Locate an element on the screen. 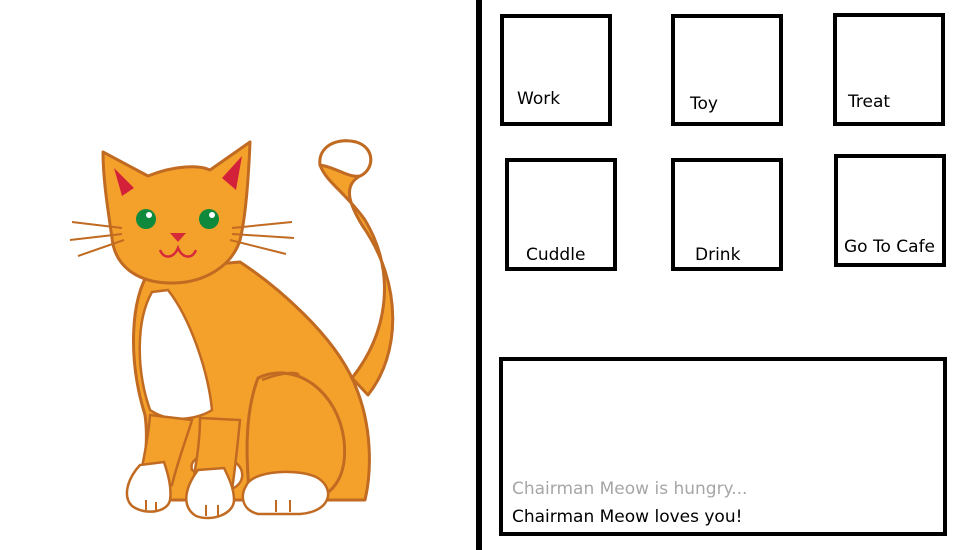 Image resolution: width=960 pixels, height=550 pixels. toy-button-label: Toy is located at coordinates (704, 104).